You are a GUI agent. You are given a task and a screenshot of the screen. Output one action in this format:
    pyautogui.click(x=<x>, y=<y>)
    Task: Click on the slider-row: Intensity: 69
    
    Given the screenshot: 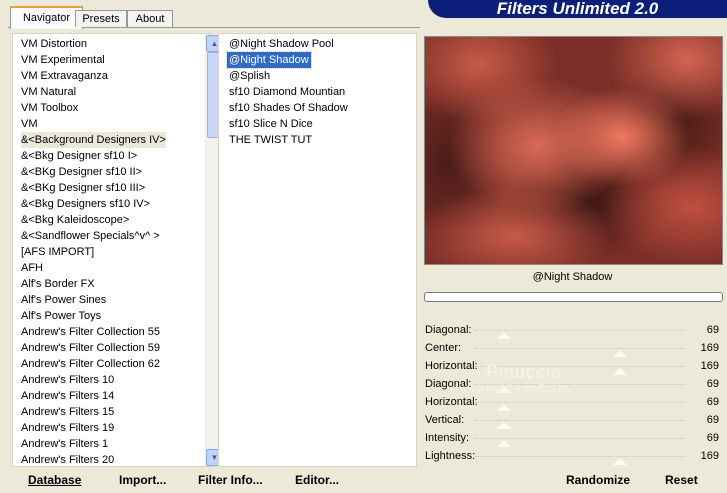 What is the action you would take?
    pyautogui.click(x=573, y=439)
    